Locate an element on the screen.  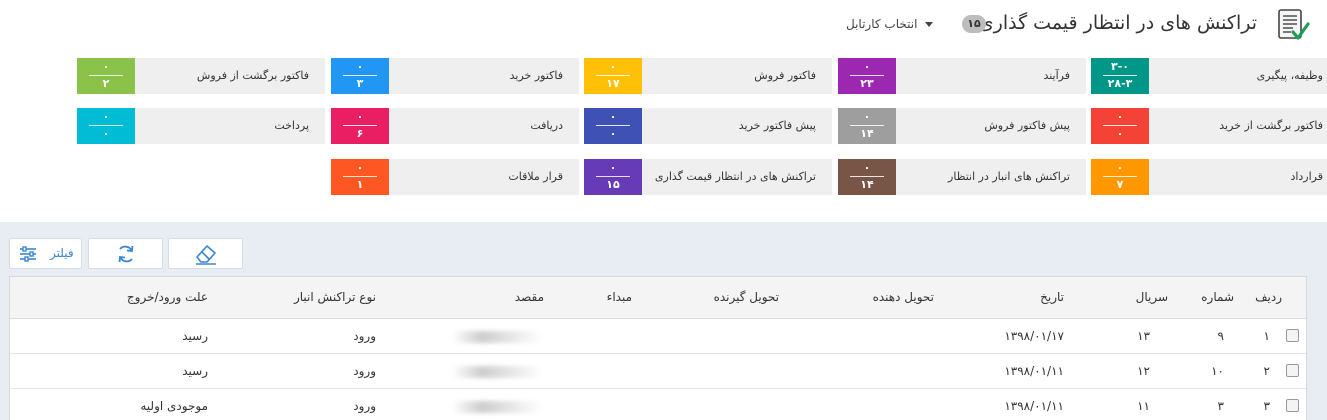
tile-appointment: ۰ ۱ قرار ملاقات is located at coordinates (455, 177).